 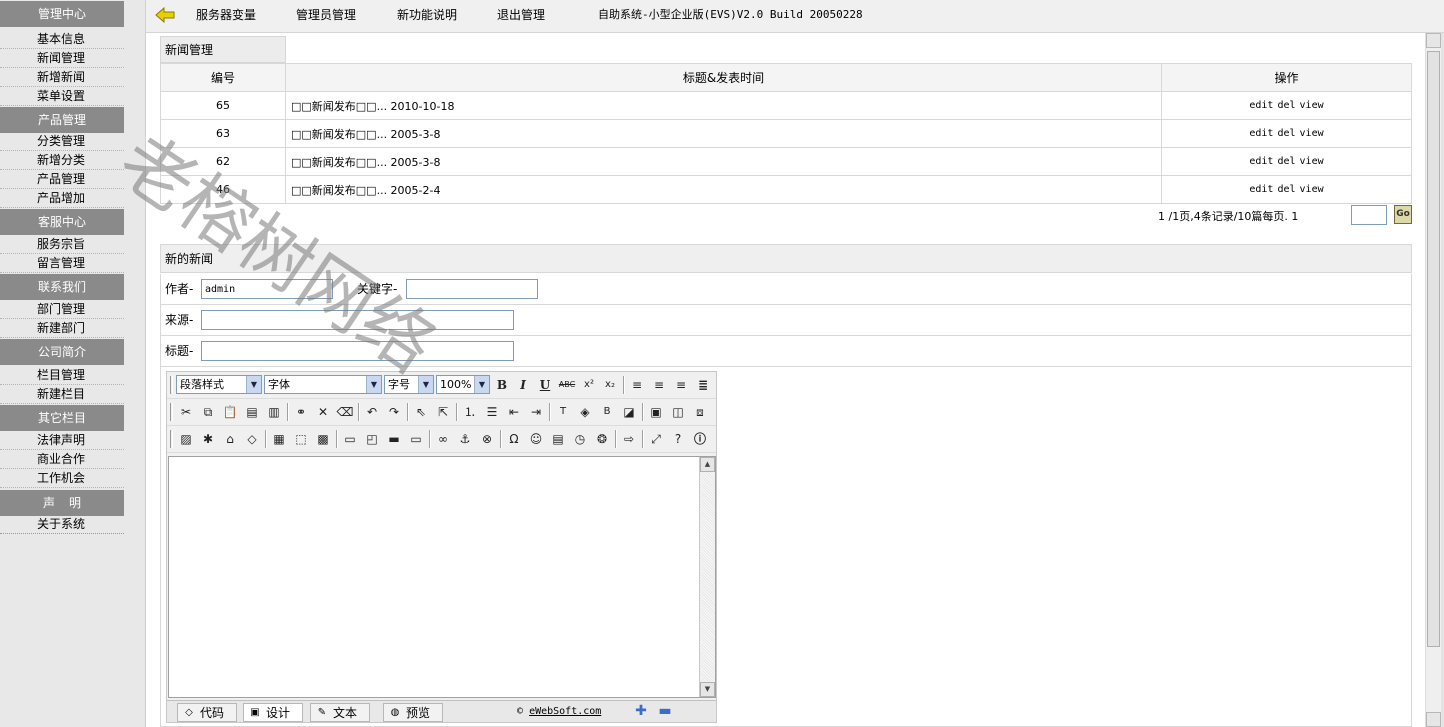 What do you see at coordinates (536, 412) in the screenshot?
I see `indent-icon: ⇥` at bounding box center [536, 412].